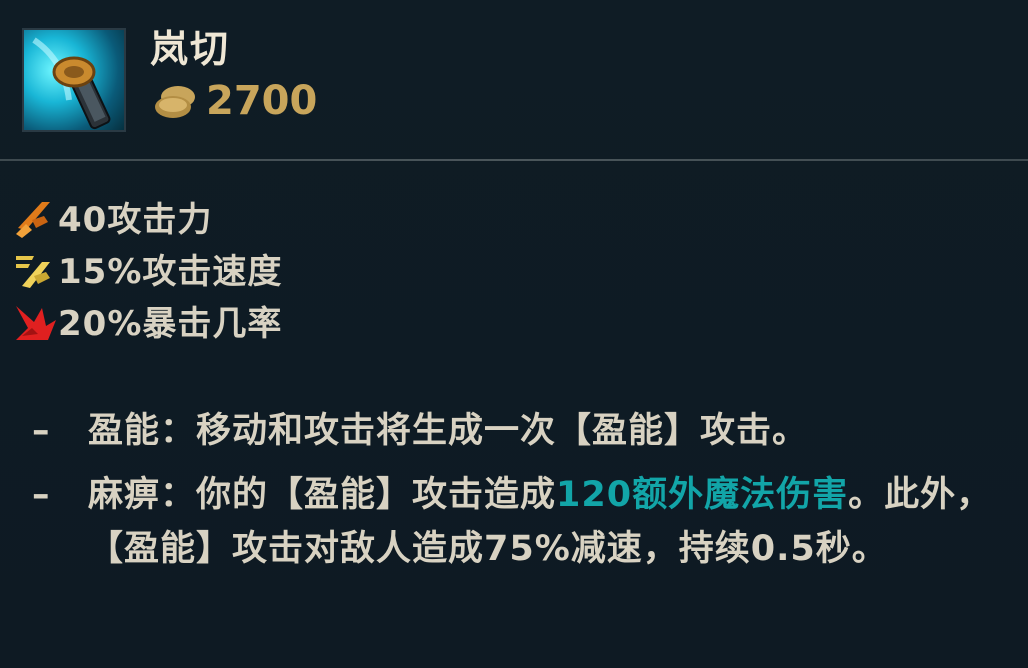  Describe the element at coordinates (170, 271) in the screenshot. I see `stat-text: 15%攻击速度` at that location.